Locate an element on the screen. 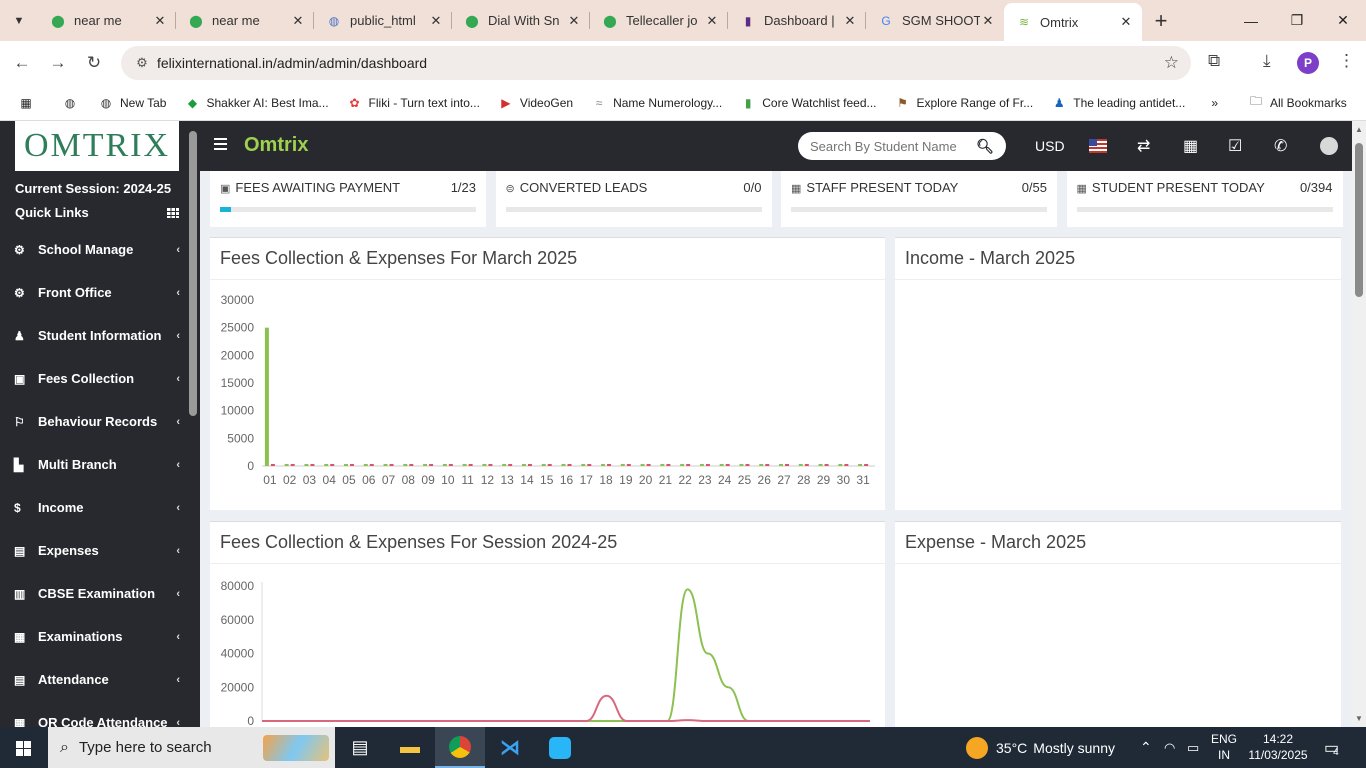  battery-icon: ▭ is located at coordinates (1193, 747).